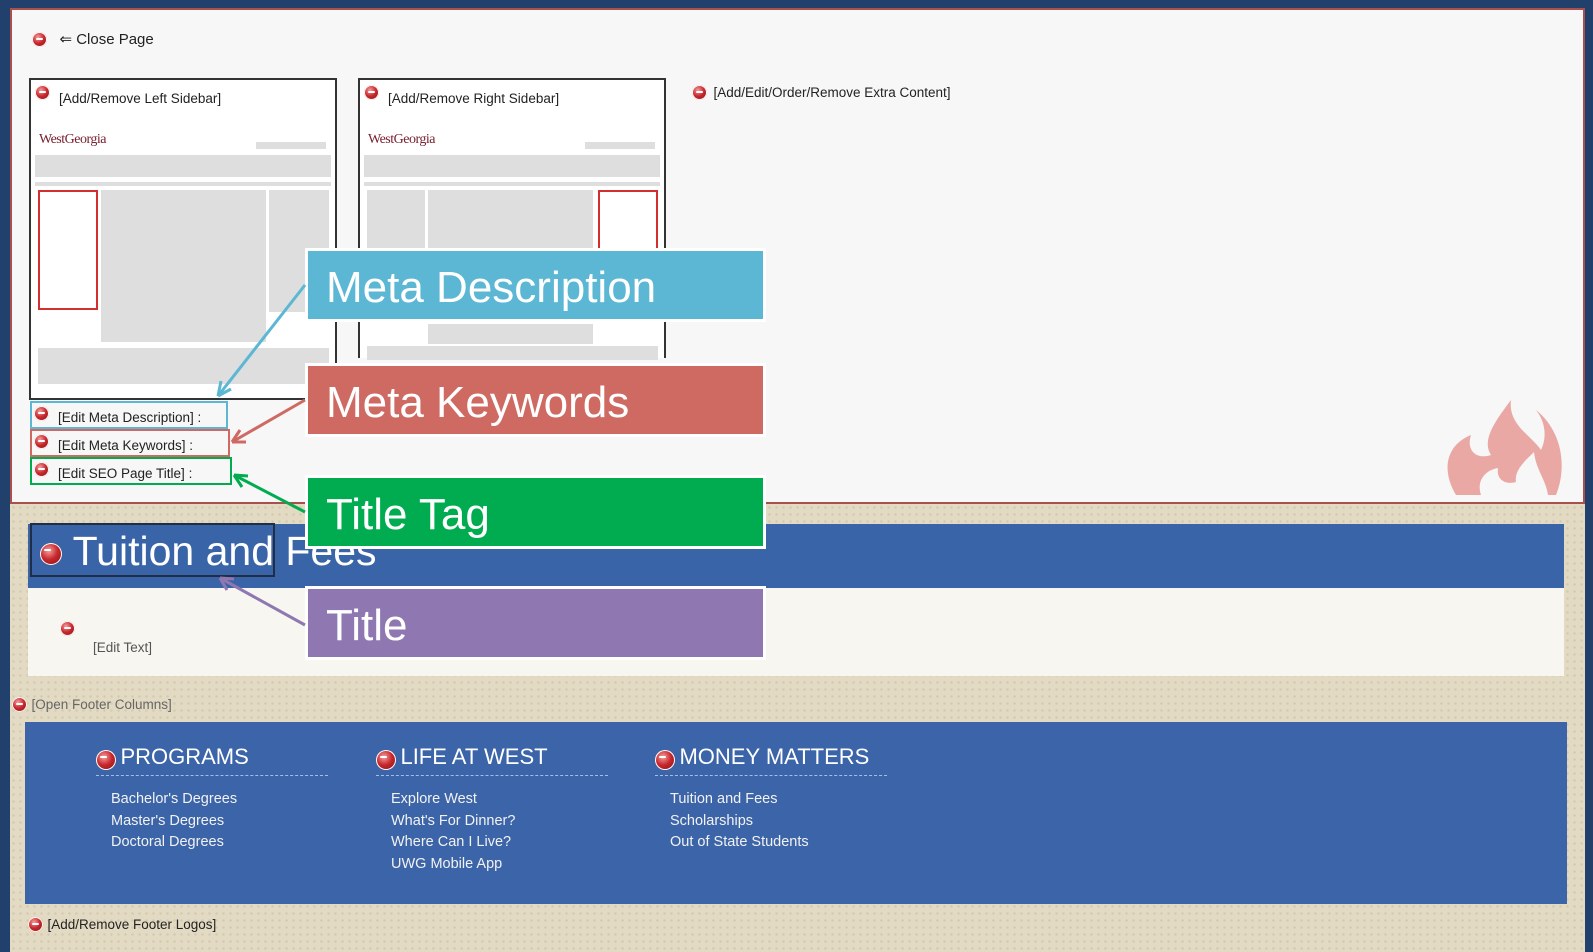 This screenshot has height=952, width=1593. I want to click on arrow-title, so click(262, 601).